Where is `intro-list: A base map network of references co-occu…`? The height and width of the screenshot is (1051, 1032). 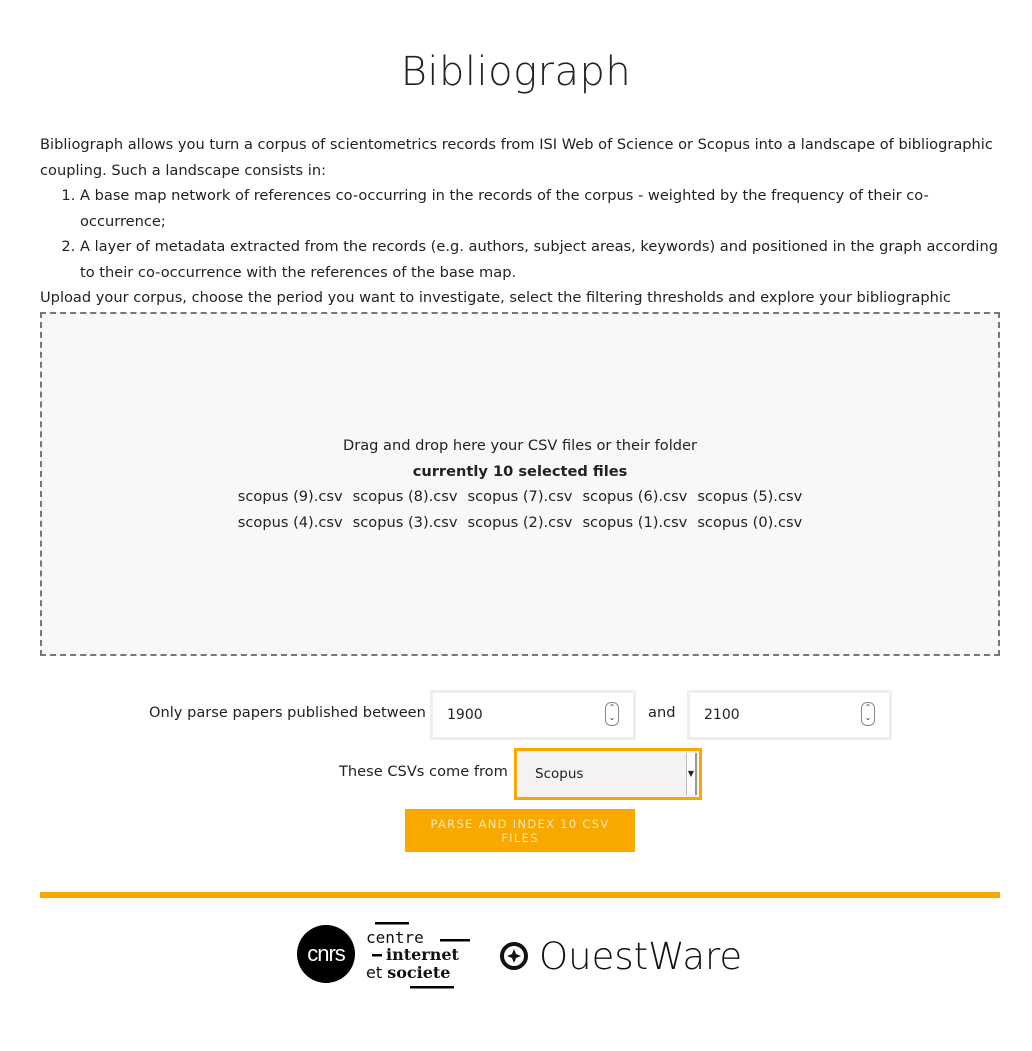 intro-list: A base map network of references co-occu… is located at coordinates (520, 234).